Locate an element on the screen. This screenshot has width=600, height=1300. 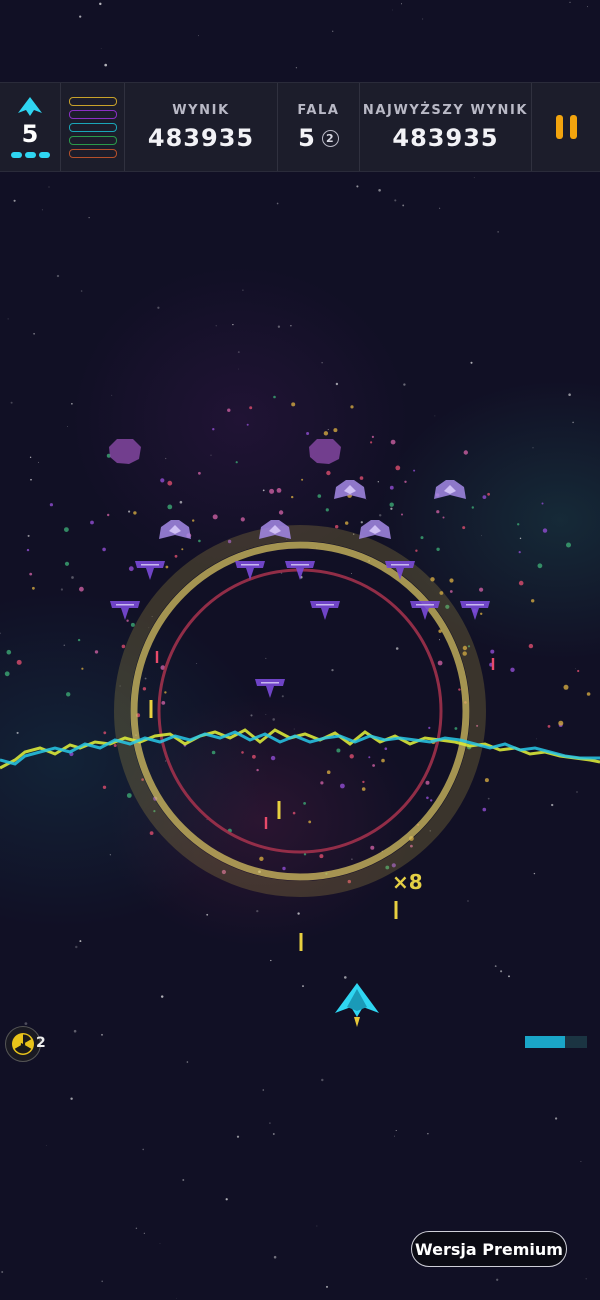
lives-panel: 5 is located at coordinates (30, 127).